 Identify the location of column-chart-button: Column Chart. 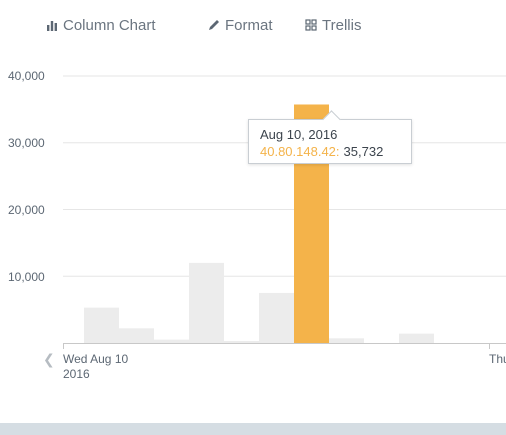
(101, 25).